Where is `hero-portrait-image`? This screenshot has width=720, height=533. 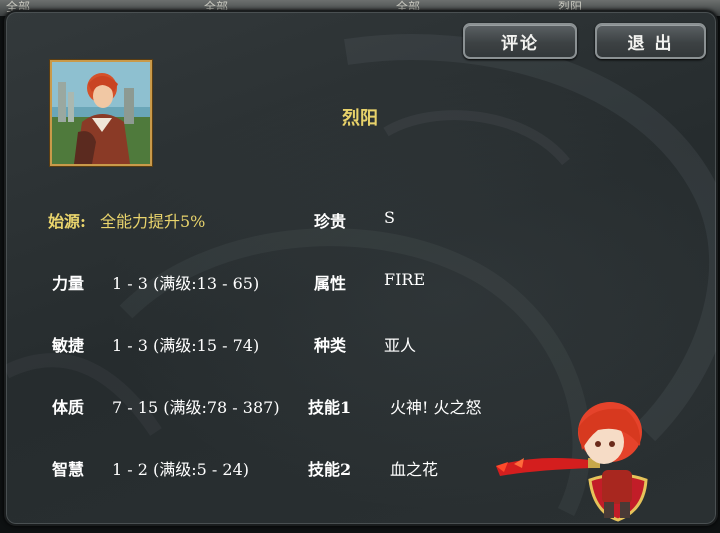
hero-portrait-image is located at coordinates (101, 113).